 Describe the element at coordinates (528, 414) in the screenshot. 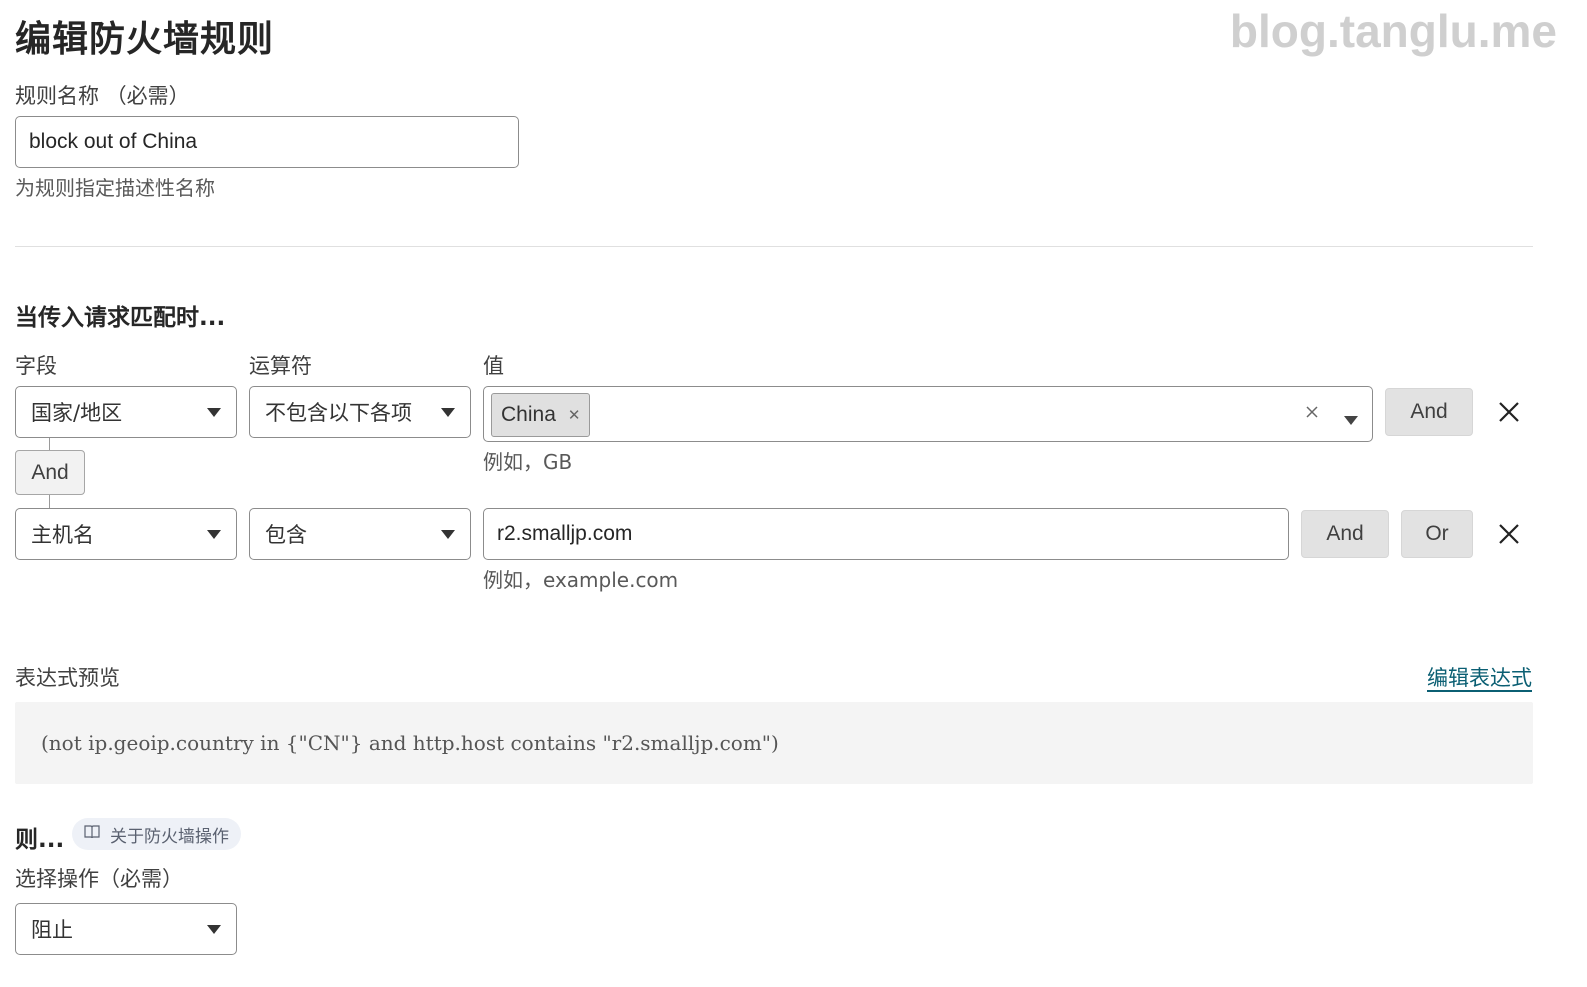

I see `value-tag-label: China` at that location.